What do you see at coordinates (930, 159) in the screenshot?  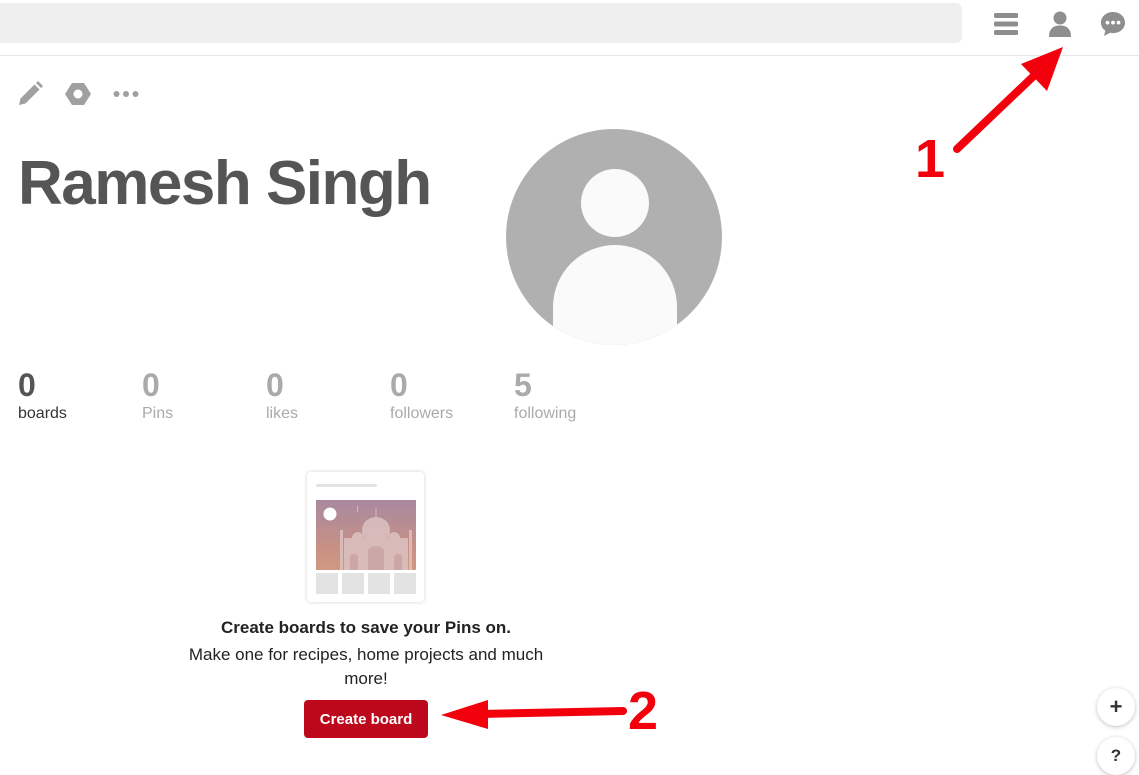 I see `annotation-marker-1: 1` at bounding box center [930, 159].